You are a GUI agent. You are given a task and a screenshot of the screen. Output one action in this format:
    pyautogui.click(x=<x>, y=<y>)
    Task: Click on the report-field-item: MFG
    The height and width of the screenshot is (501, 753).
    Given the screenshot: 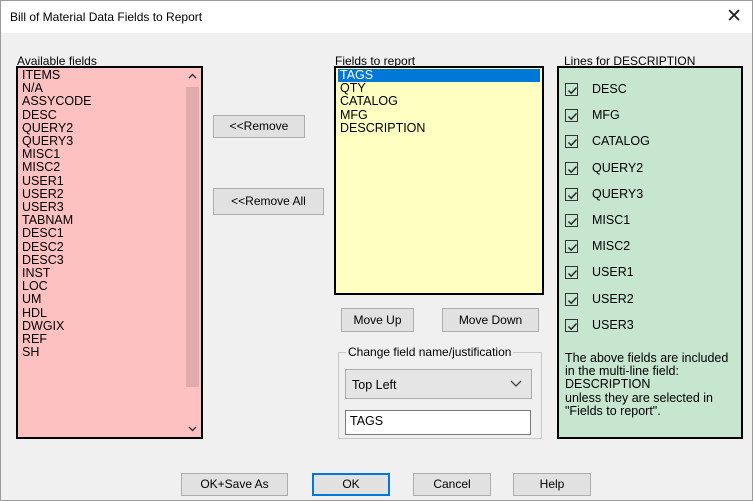 What is the action you would take?
    pyautogui.click(x=439, y=115)
    